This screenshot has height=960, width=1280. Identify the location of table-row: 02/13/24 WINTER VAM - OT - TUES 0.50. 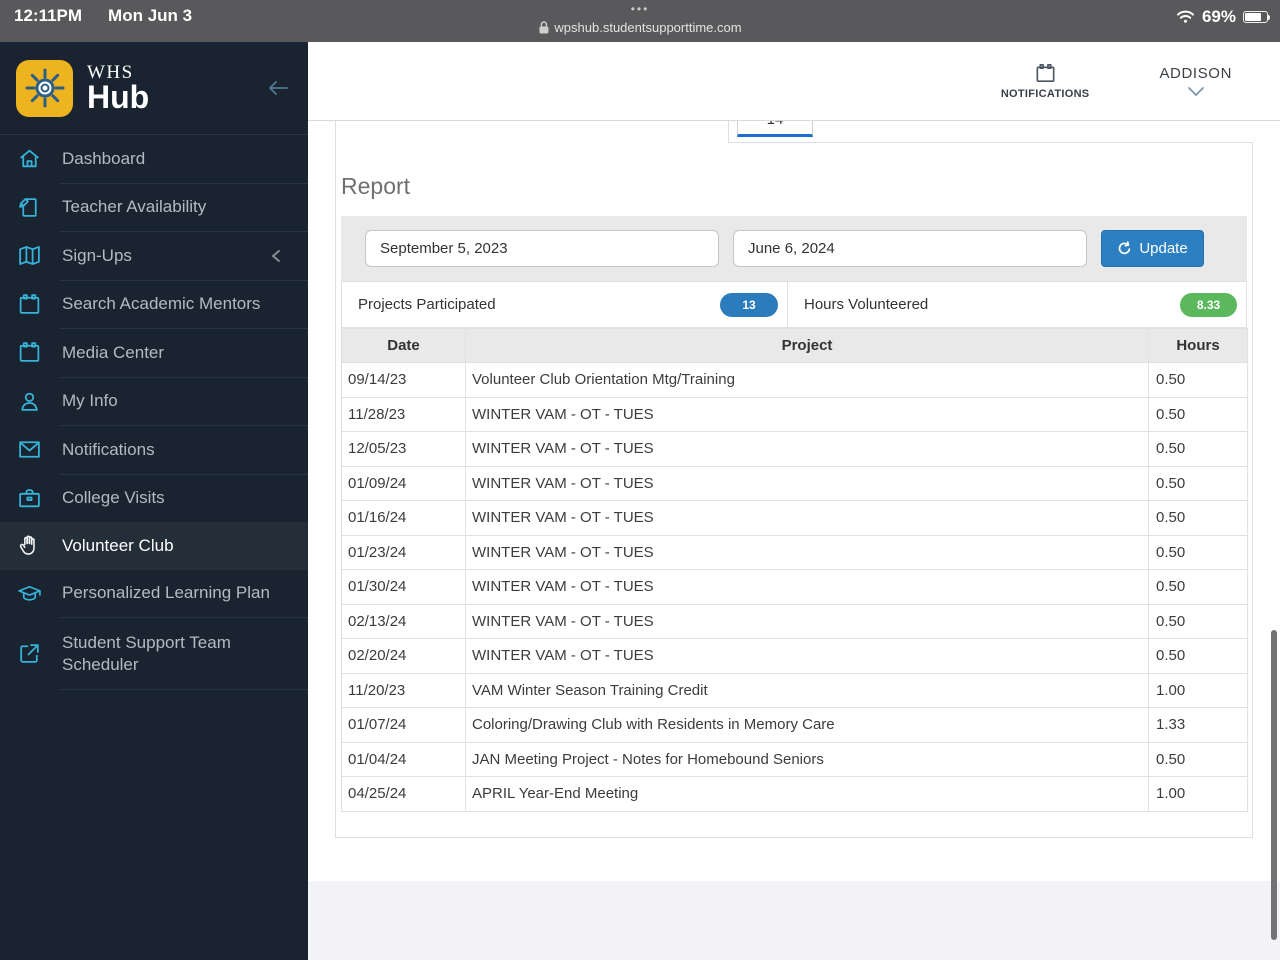
(794, 621).